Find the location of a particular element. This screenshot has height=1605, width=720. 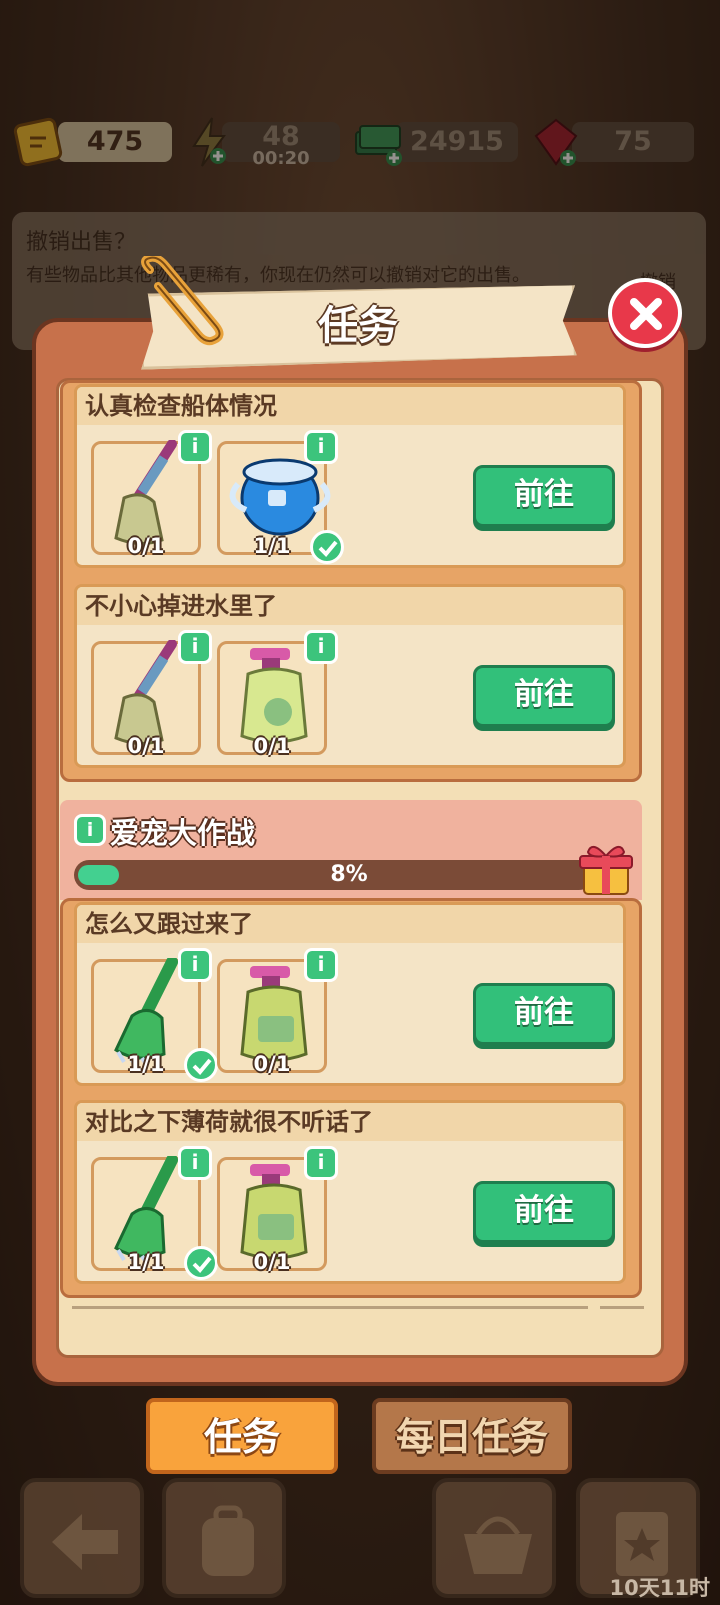

event-timer: 10天11时 is located at coordinates (659, 1588).